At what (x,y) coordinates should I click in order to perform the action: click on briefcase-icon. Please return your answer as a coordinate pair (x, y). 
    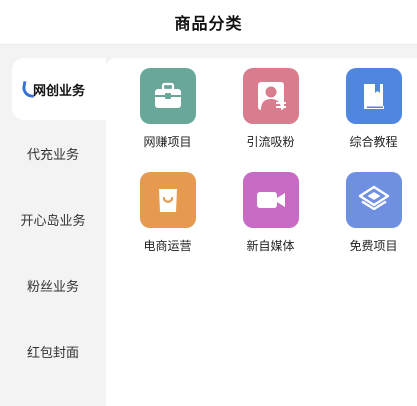
    Looking at the image, I should click on (167, 95).